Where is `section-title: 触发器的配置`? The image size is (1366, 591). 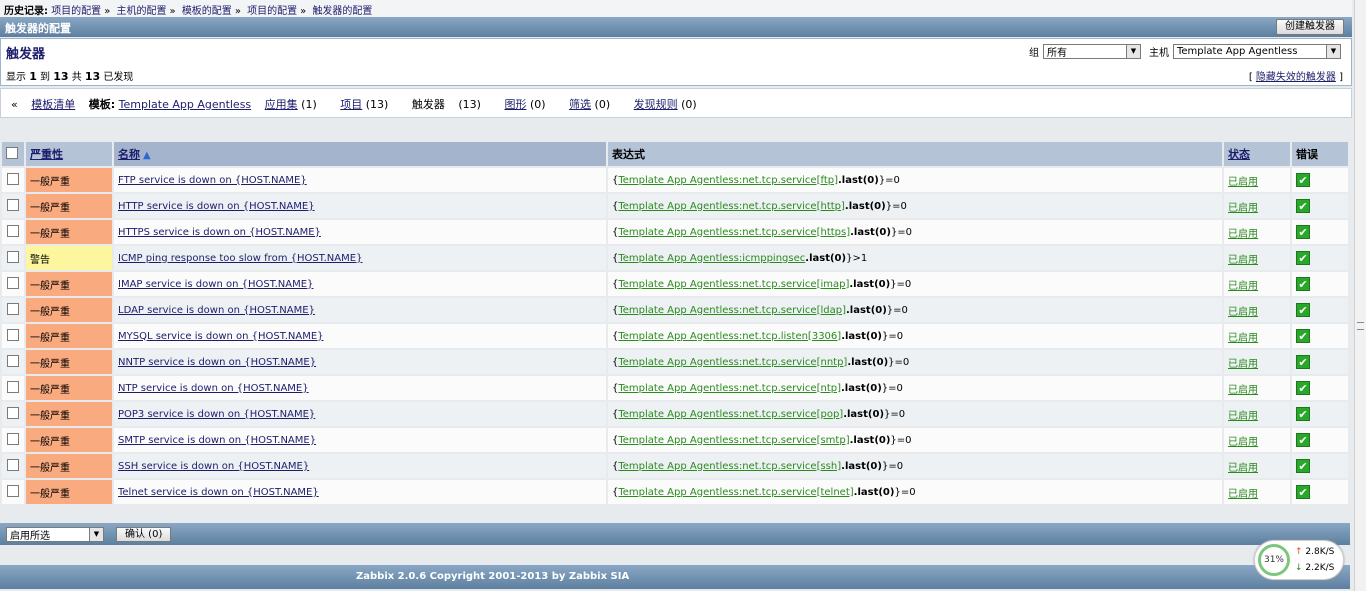 section-title: 触发器的配置 is located at coordinates (38, 28).